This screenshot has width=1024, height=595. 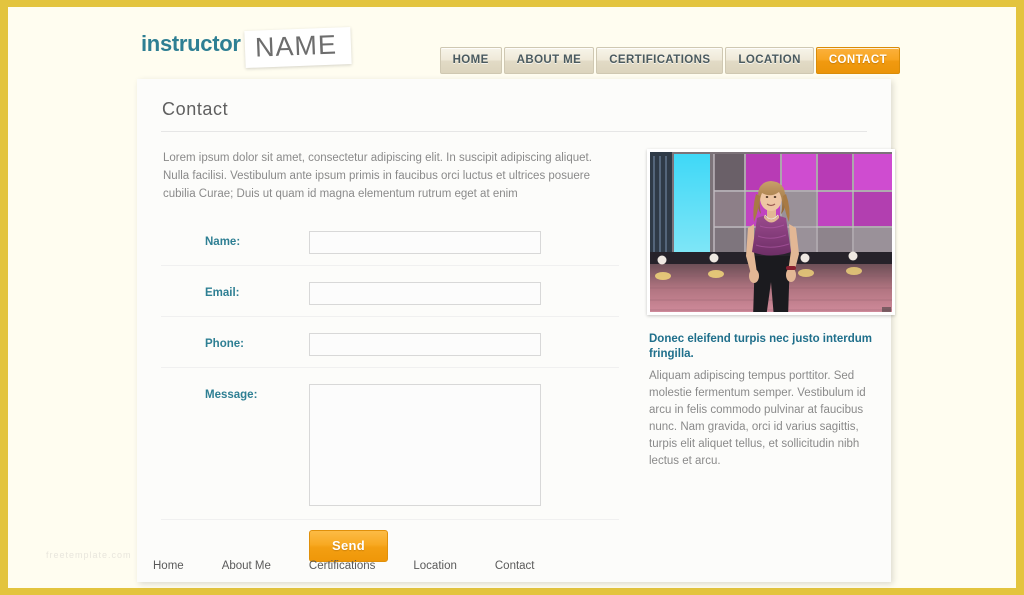 I want to click on name-label: Name:, so click(x=223, y=242).